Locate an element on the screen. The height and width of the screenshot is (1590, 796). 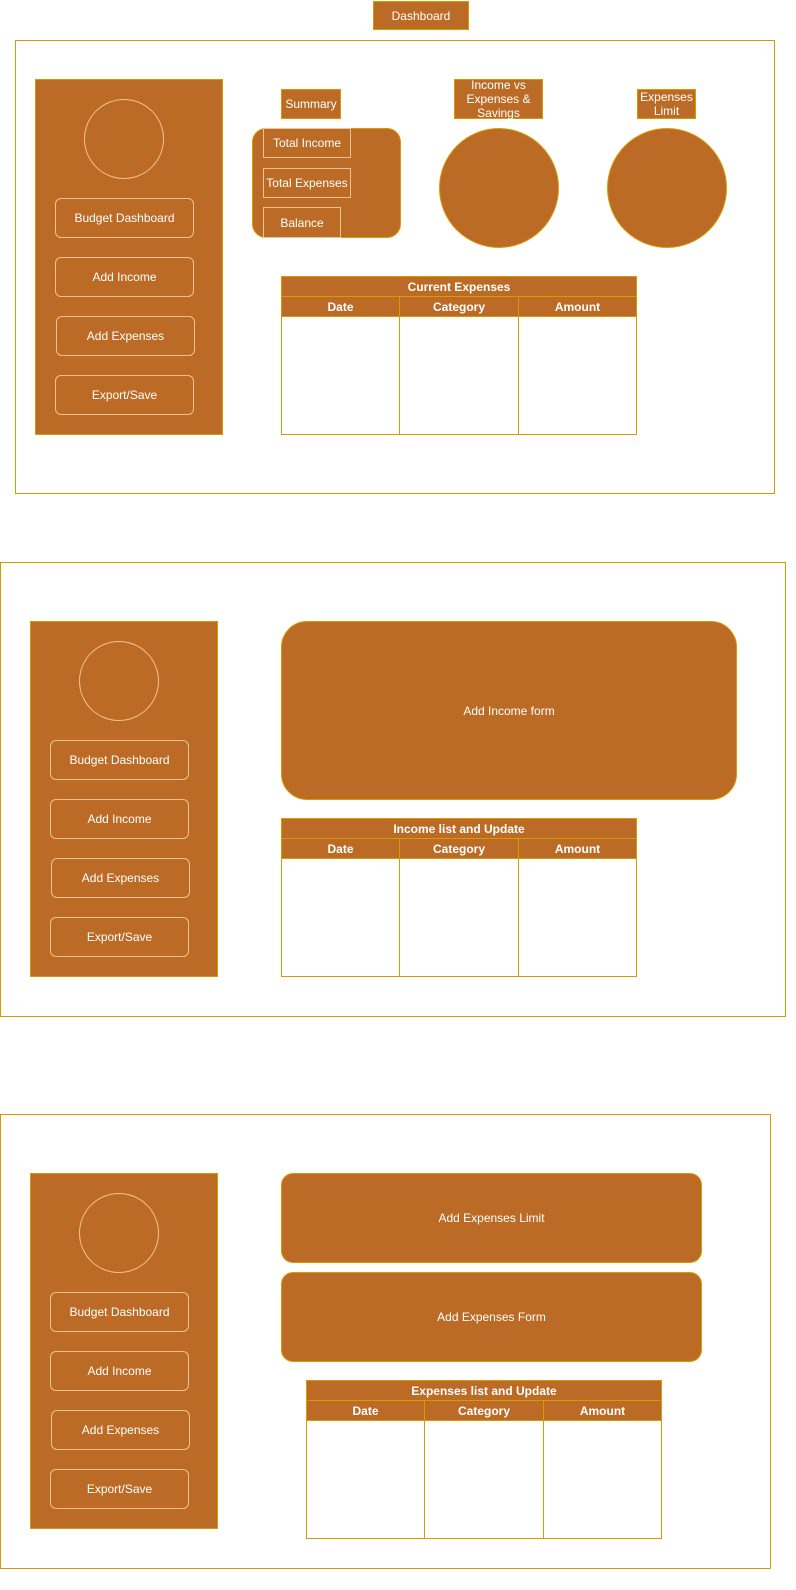
income-list-table-title: Income list and Update is located at coordinates (459, 828).